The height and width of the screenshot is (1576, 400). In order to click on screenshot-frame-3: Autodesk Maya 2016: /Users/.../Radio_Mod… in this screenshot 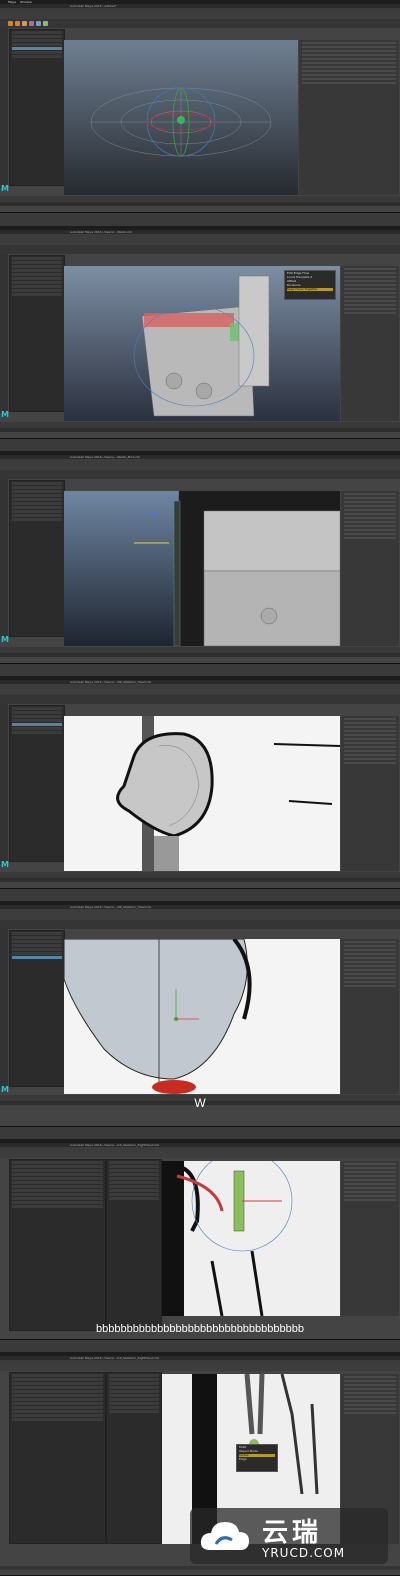, I will do `click(200, 557)`.